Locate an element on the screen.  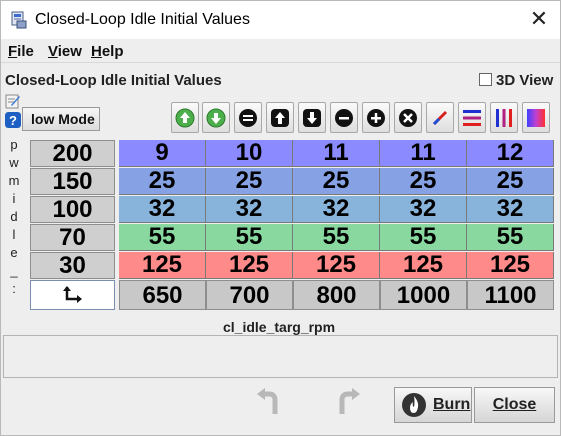
y-axis-cell: 100 is located at coordinates (72, 209).